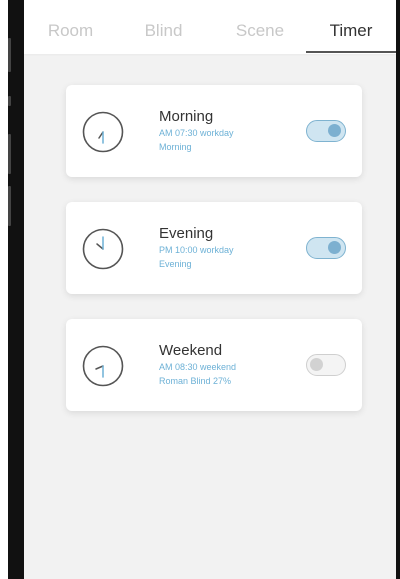  I want to click on timer-detail: Evening, so click(175, 264).